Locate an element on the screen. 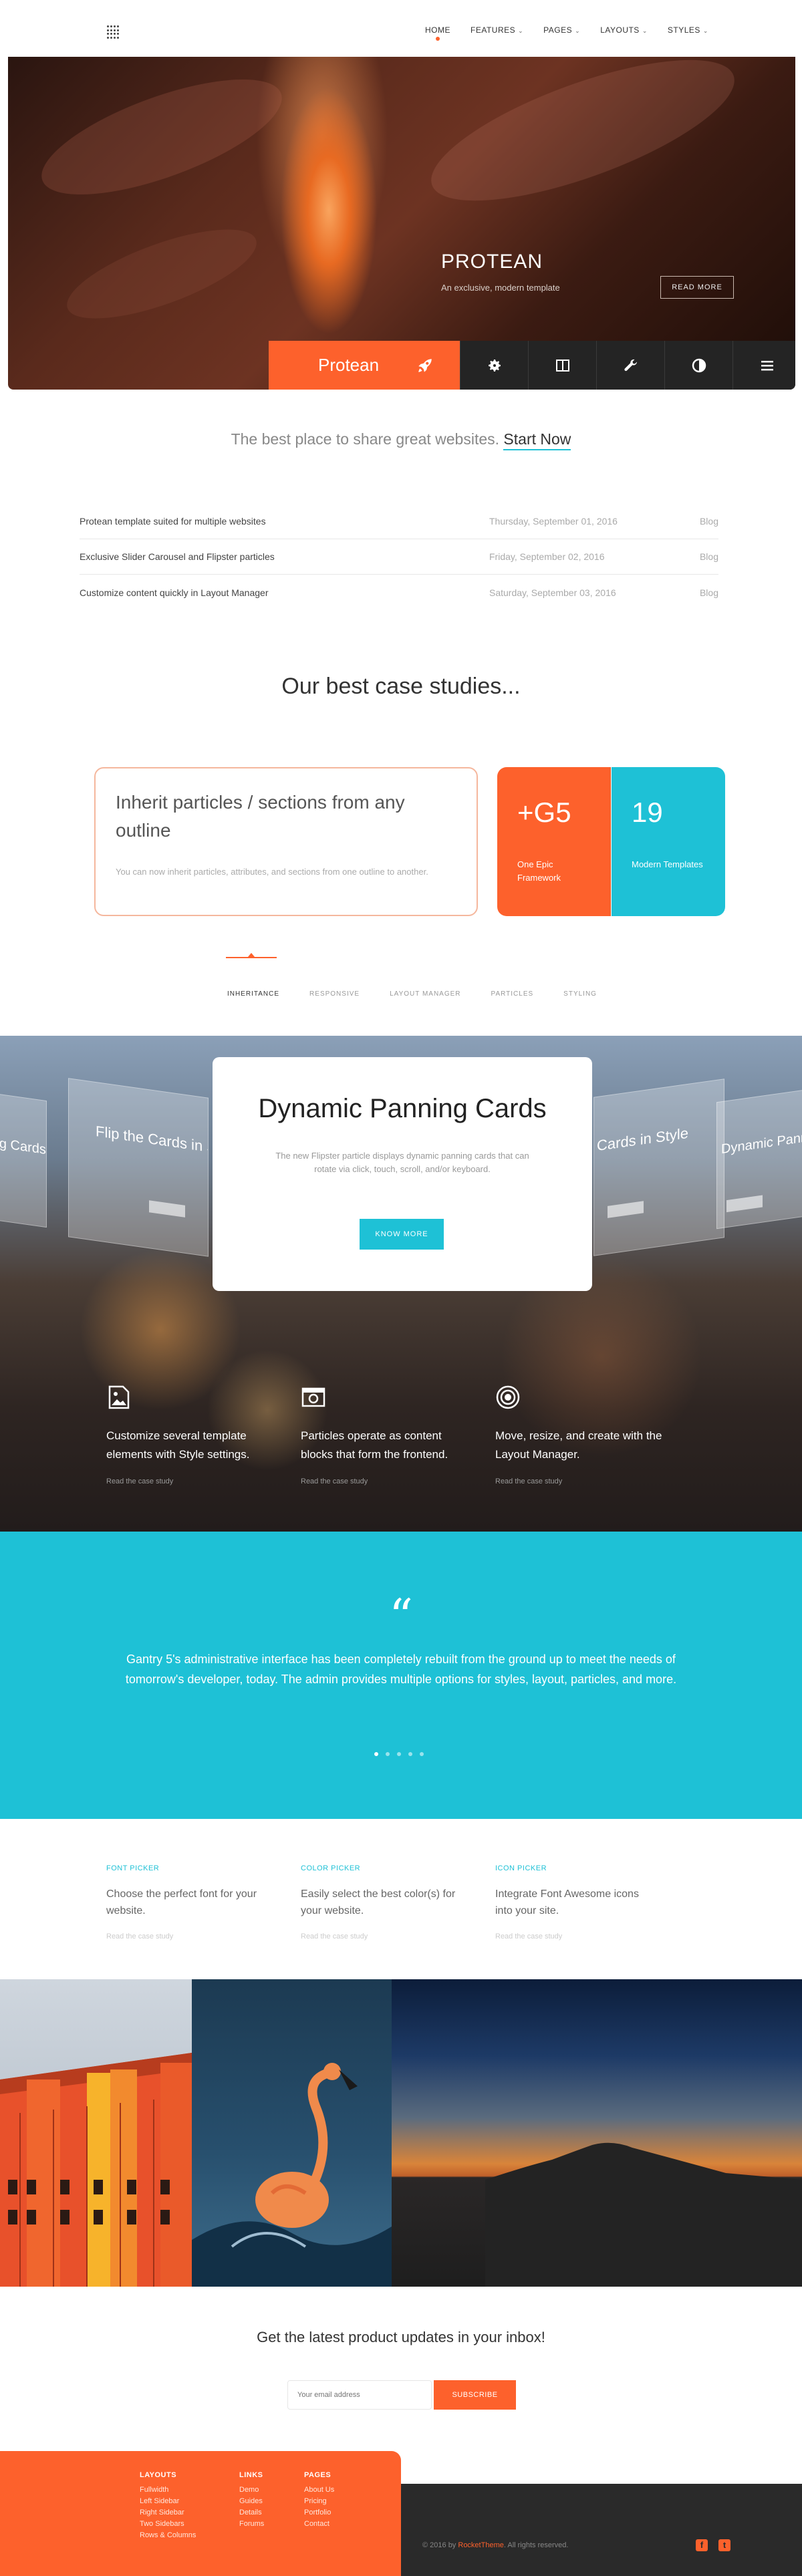 Image resolution: width=802 pixels, height=2576 pixels. footer-link: Pricing is located at coordinates (319, 2501).